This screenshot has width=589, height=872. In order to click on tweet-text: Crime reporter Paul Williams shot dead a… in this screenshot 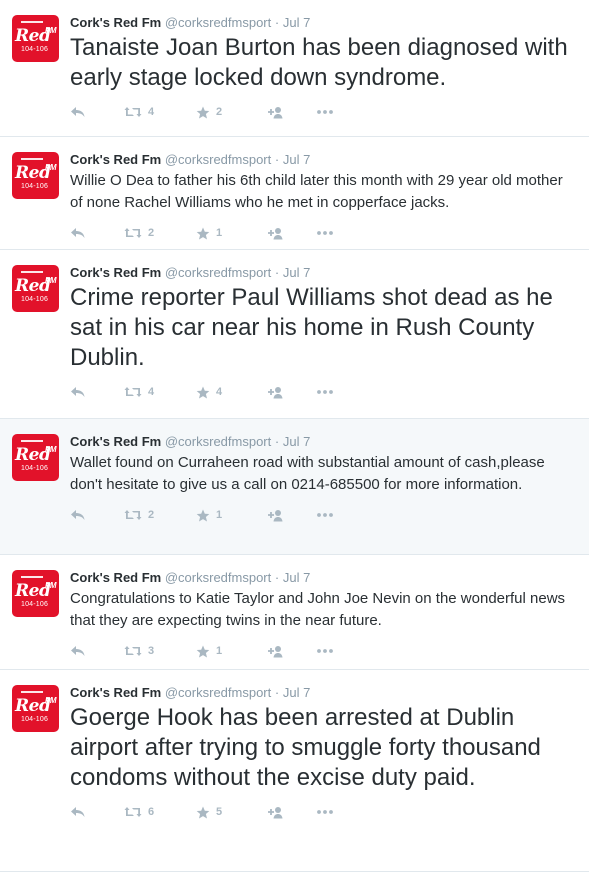, I will do `click(311, 327)`.